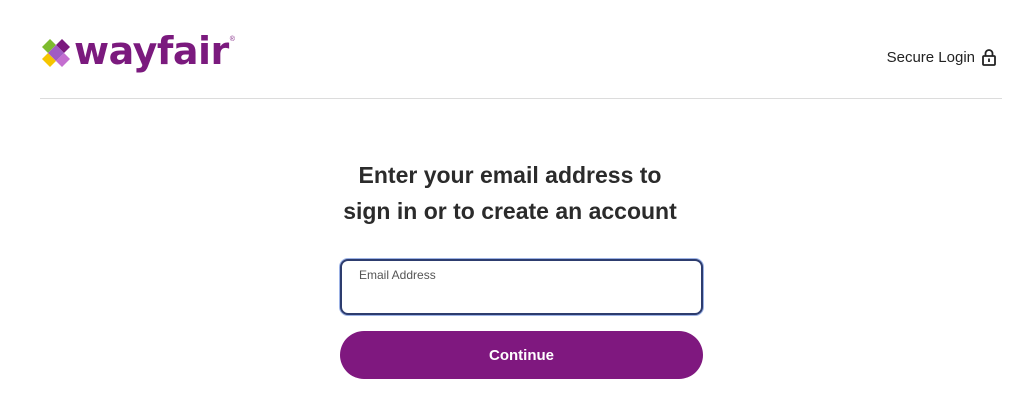 The width and height of the screenshot is (1020, 411). What do you see at coordinates (232, 39) in the screenshot?
I see `registered-mark: ®` at bounding box center [232, 39].